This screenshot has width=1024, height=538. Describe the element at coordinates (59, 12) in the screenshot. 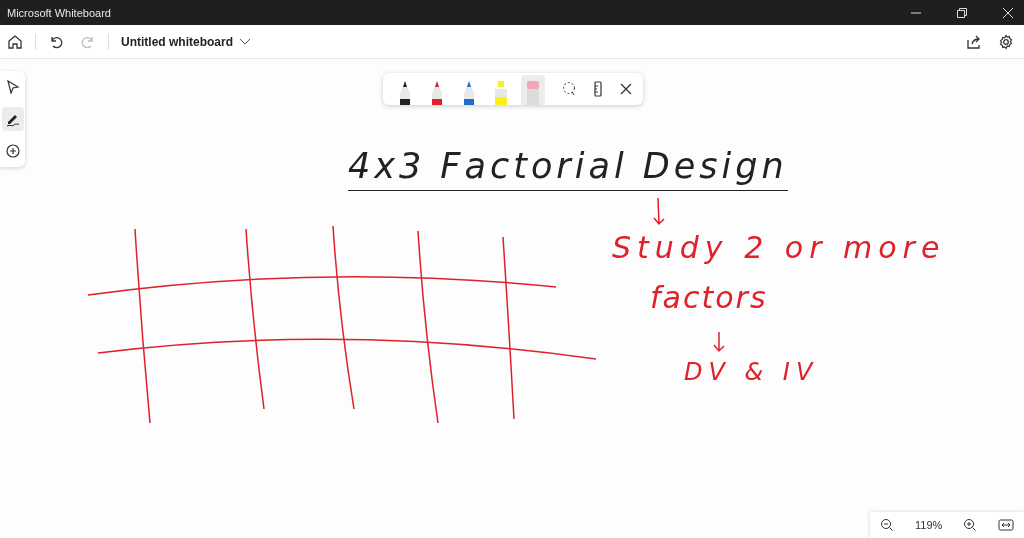

I see `window-title: Microsoft Whiteboard` at that location.